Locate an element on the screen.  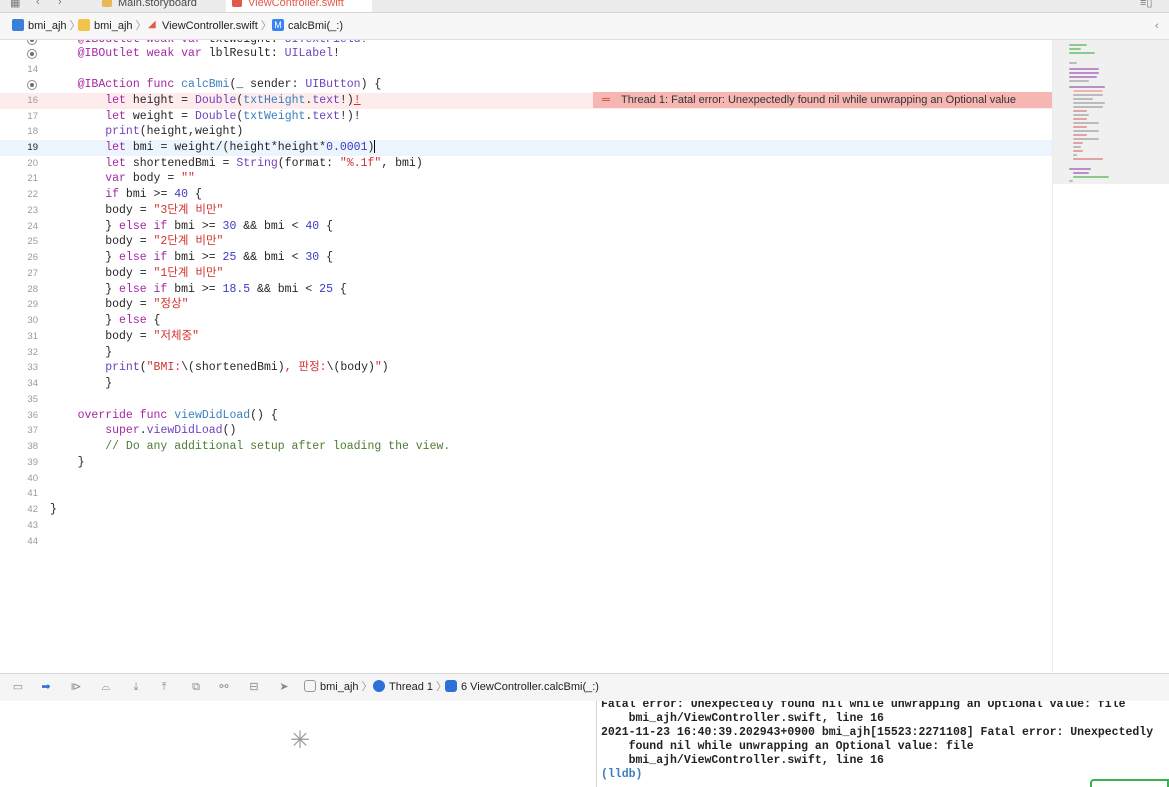
project-icon is located at coordinates (18, 25).